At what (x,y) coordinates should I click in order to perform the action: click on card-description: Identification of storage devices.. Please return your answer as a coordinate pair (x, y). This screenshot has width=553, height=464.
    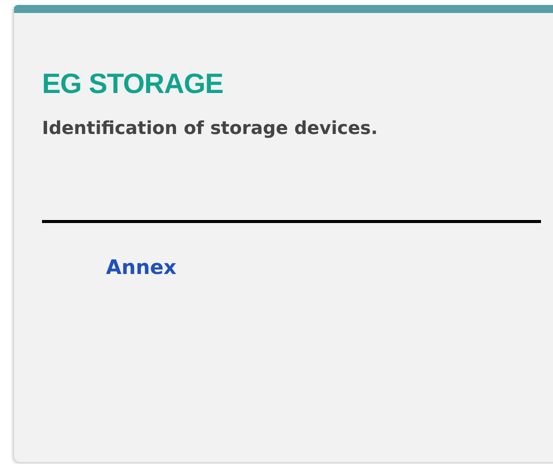
    Looking at the image, I should click on (210, 129).